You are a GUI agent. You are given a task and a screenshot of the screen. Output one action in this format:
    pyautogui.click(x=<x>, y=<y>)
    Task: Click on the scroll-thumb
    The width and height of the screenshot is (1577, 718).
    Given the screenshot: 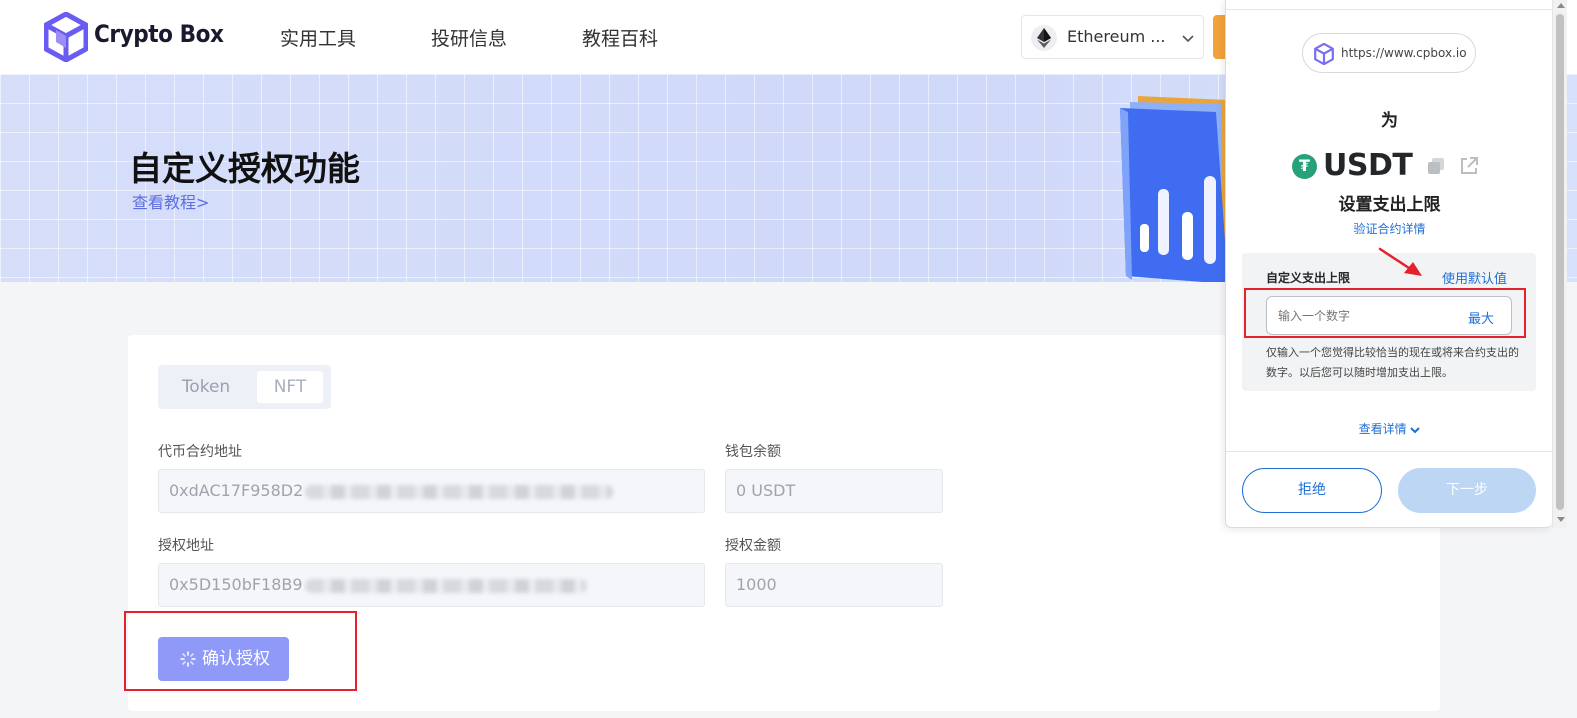 What is the action you would take?
    pyautogui.click(x=1560, y=262)
    